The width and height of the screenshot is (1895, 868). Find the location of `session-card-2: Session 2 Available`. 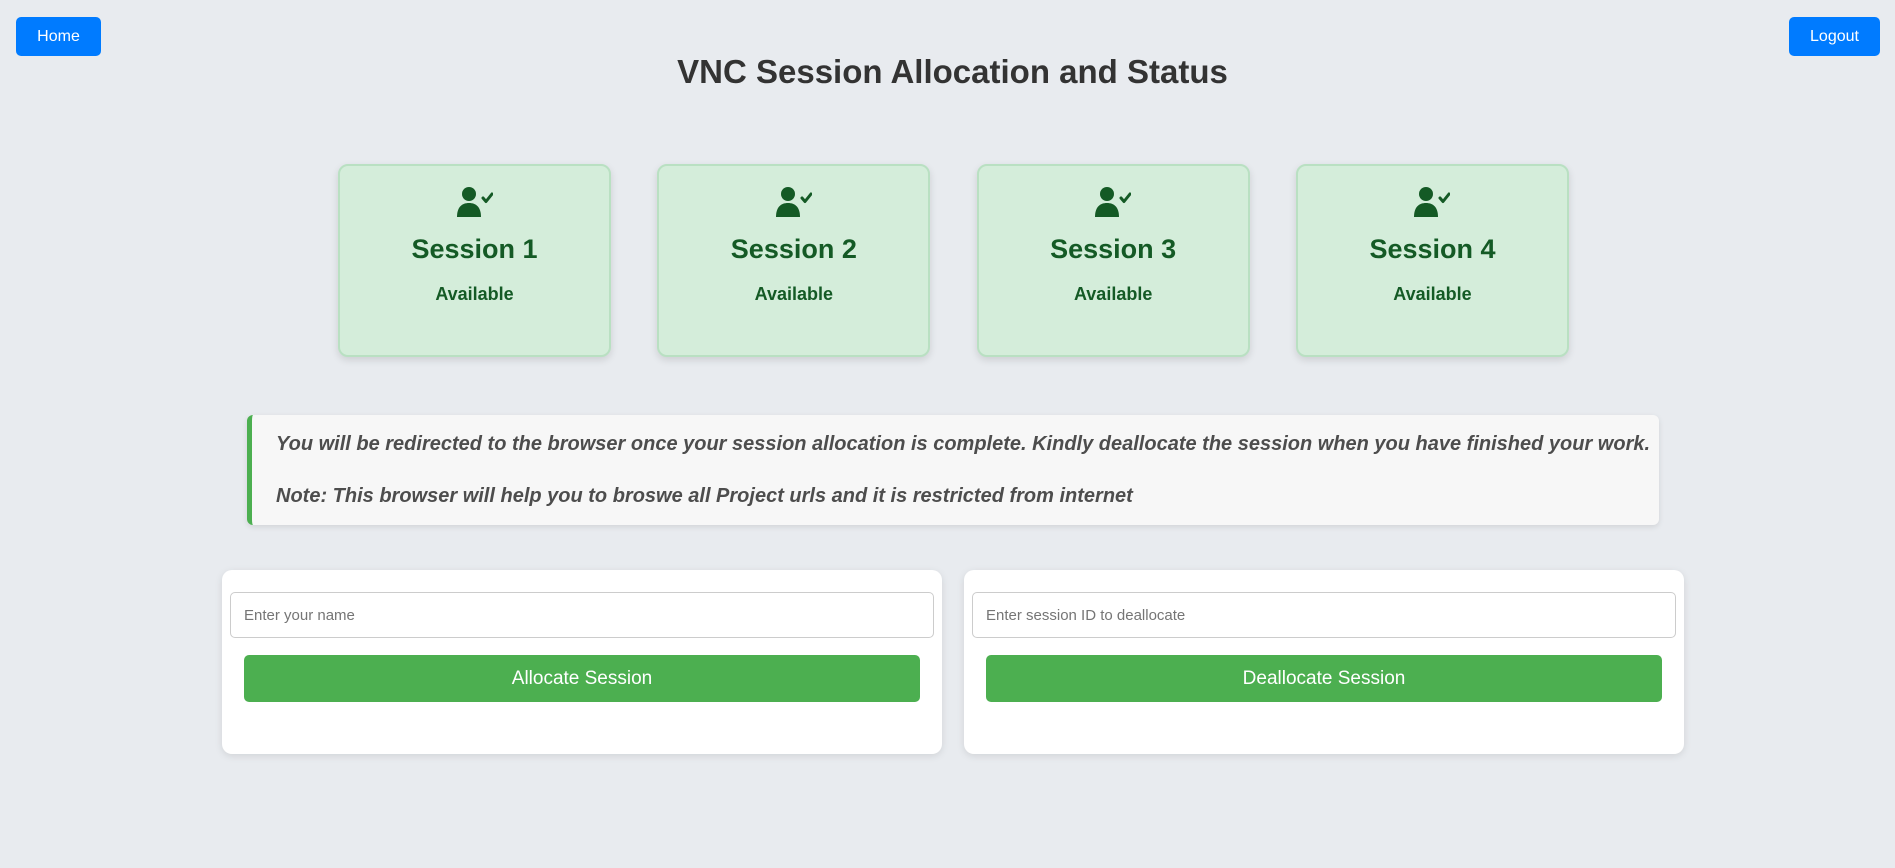

session-card-2: Session 2 Available is located at coordinates (794, 260).